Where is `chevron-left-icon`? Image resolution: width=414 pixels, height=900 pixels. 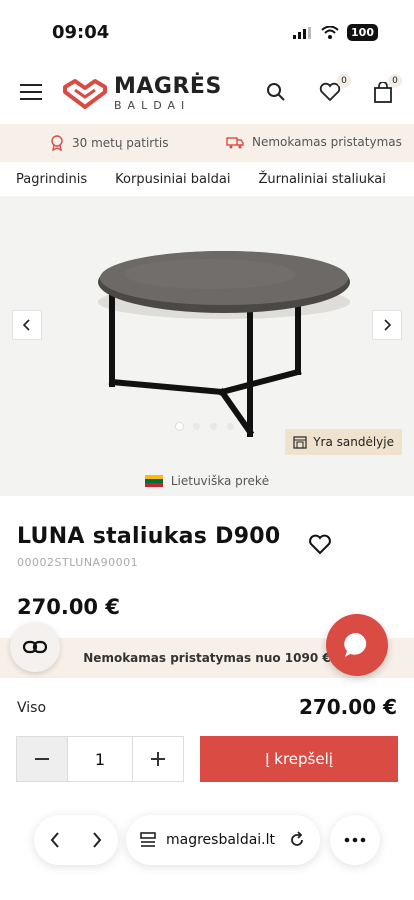
chevron-left-icon is located at coordinates (26, 325).